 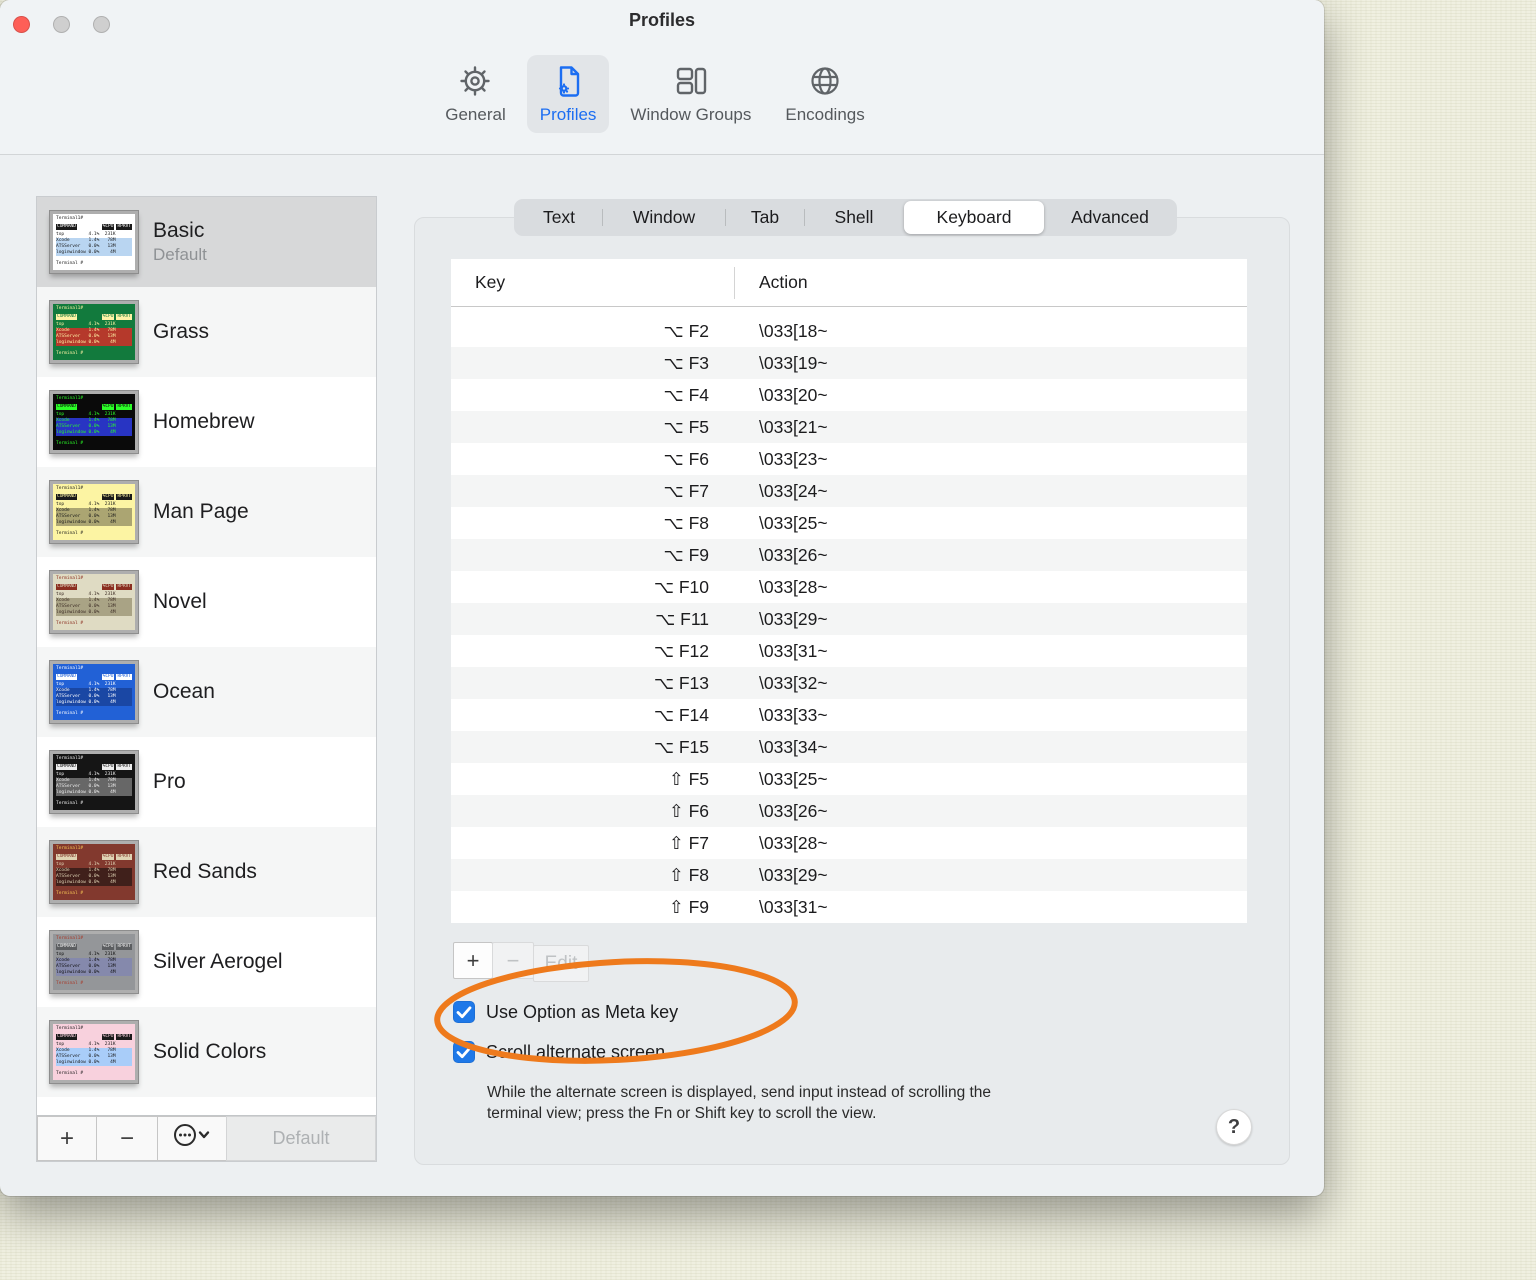 I want to click on remove-profile-button: −, so click(x=127, y=1138).